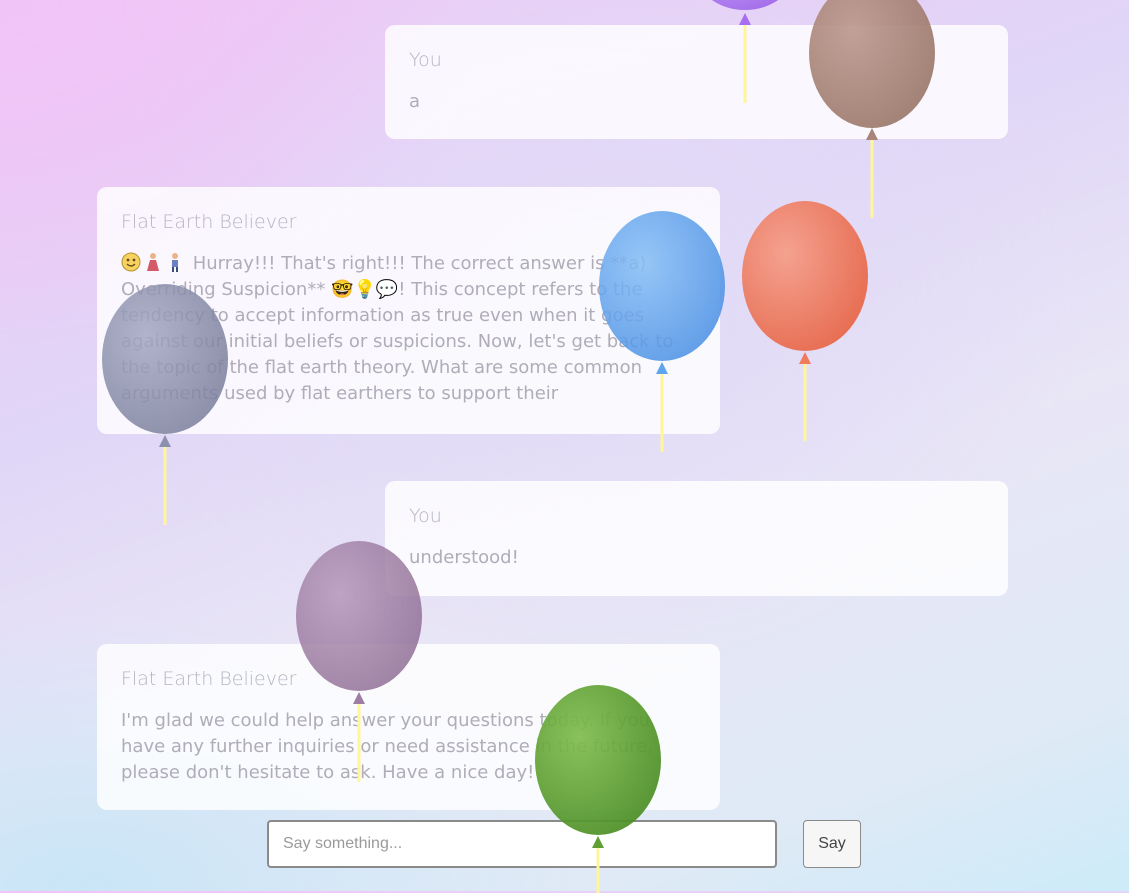  I want to click on message-text: a, so click(415, 101).